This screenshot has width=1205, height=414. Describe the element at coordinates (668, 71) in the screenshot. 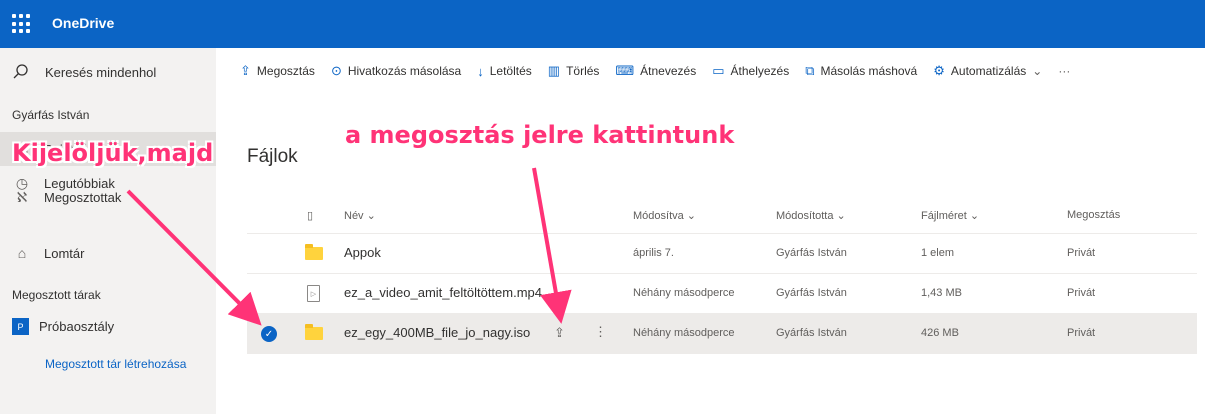

I see `rename-label: Átnevezés` at that location.